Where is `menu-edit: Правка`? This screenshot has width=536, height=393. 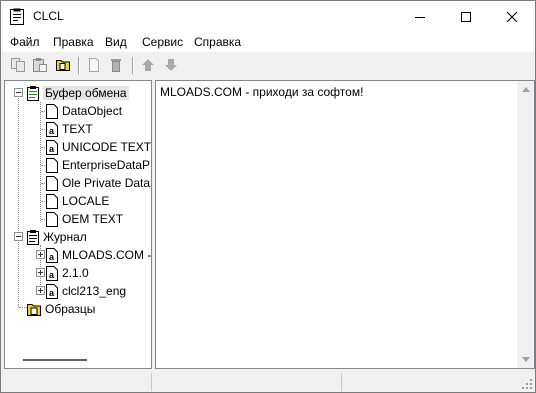 menu-edit: Правка is located at coordinates (73, 42).